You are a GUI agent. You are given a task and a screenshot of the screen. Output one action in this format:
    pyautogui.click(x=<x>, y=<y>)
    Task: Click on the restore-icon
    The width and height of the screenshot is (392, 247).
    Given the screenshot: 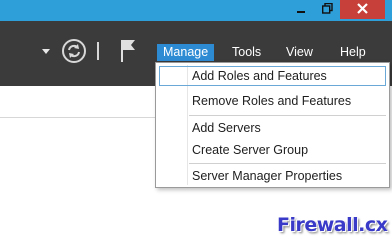 What is the action you would take?
    pyautogui.click(x=327, y=10)
    